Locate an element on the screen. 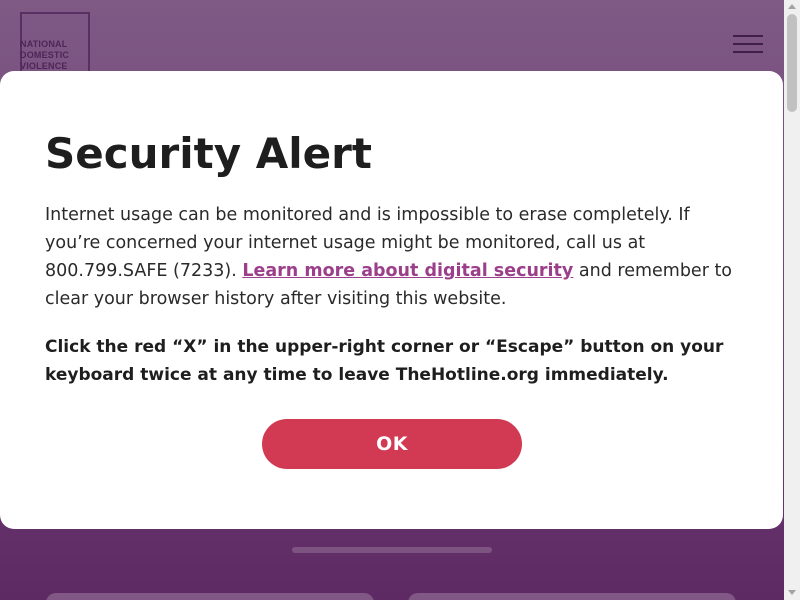 This screenshot has height=600, width=800. scroll-down-arrow-icon is located at coordinates (792, 592).